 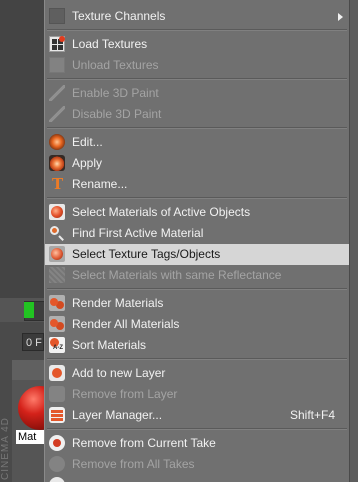 What do you see at coordinates (146, 254) in the screenshot?
I see `menu-item-label: Select Texture Tags/Objects` at bounding box center [146, 254].